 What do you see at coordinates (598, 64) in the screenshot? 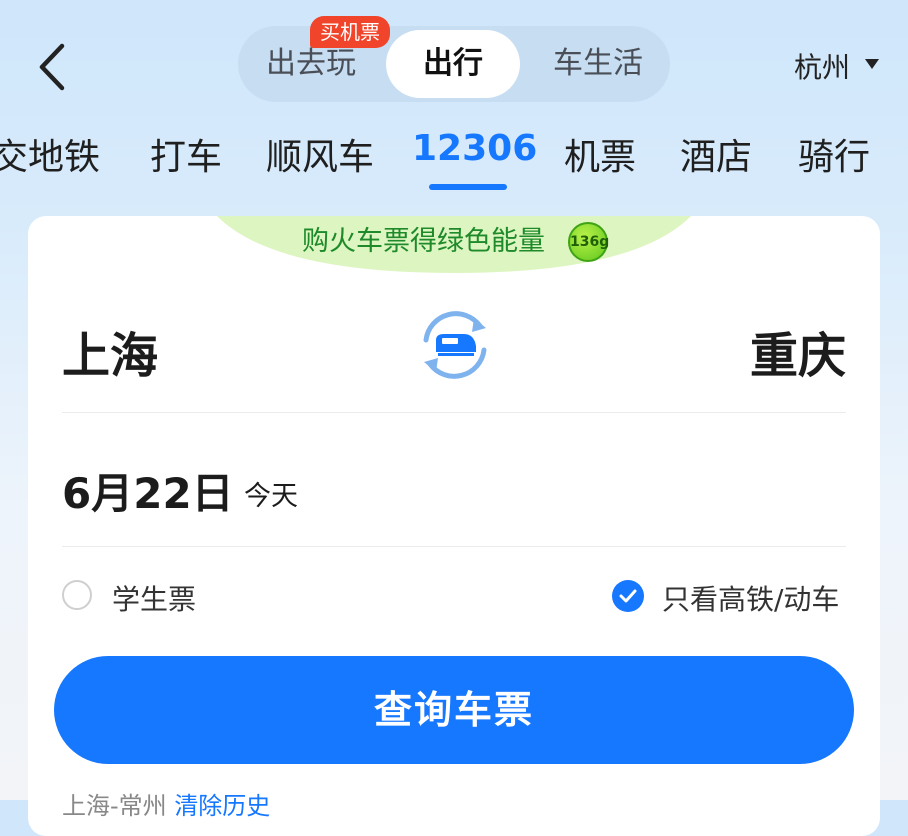
I see `segment-car-life: 车生活` at bounding box center [598, 64].